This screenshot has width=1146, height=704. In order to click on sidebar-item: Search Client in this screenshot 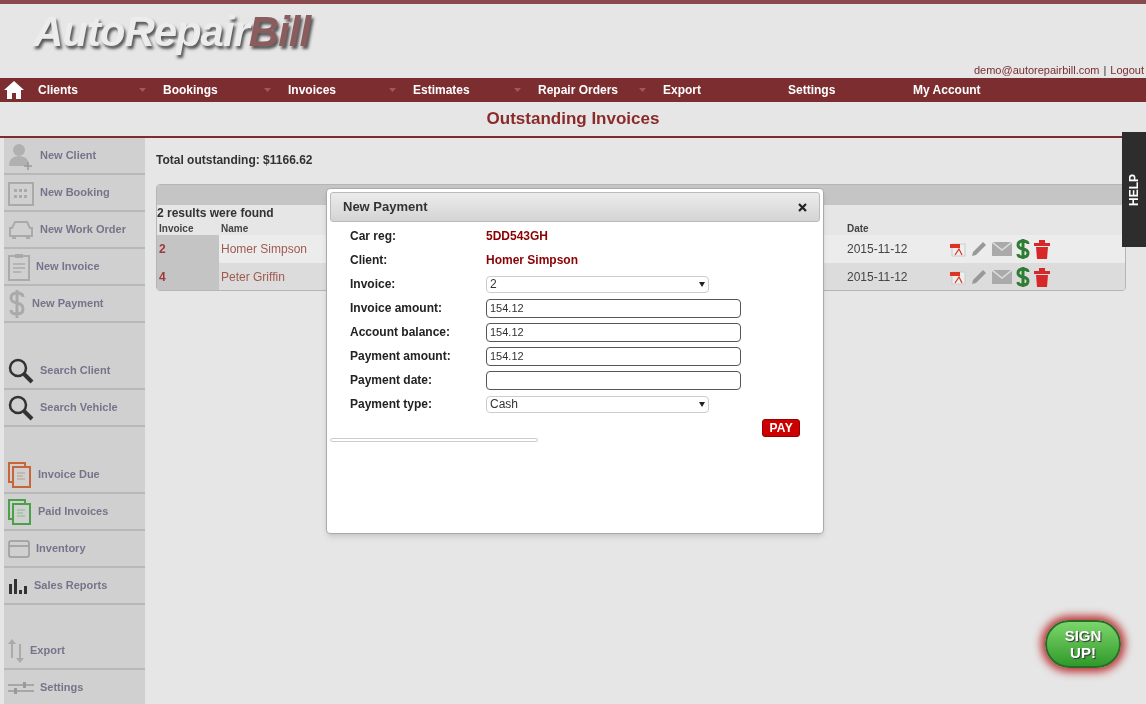, I will do `click(74, 371)`.